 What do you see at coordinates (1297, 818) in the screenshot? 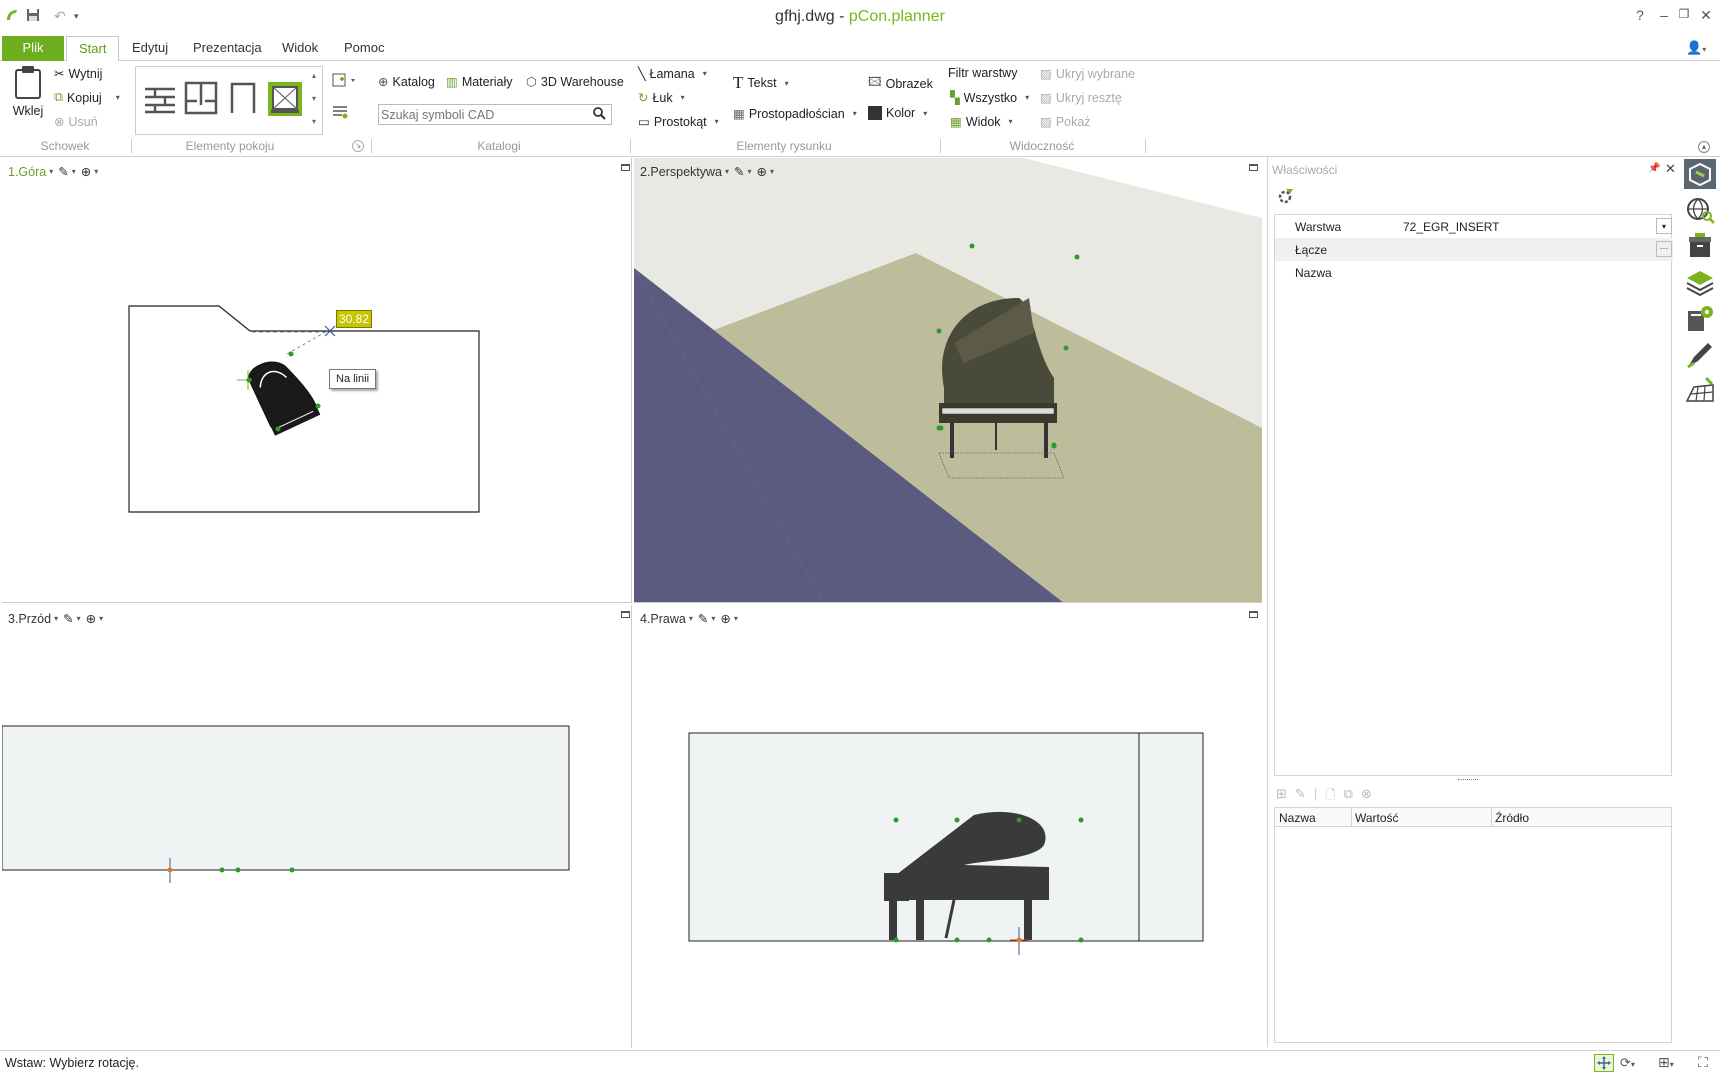
I see `column-header-name: Nazwa` at bounding box center [1297, 818].